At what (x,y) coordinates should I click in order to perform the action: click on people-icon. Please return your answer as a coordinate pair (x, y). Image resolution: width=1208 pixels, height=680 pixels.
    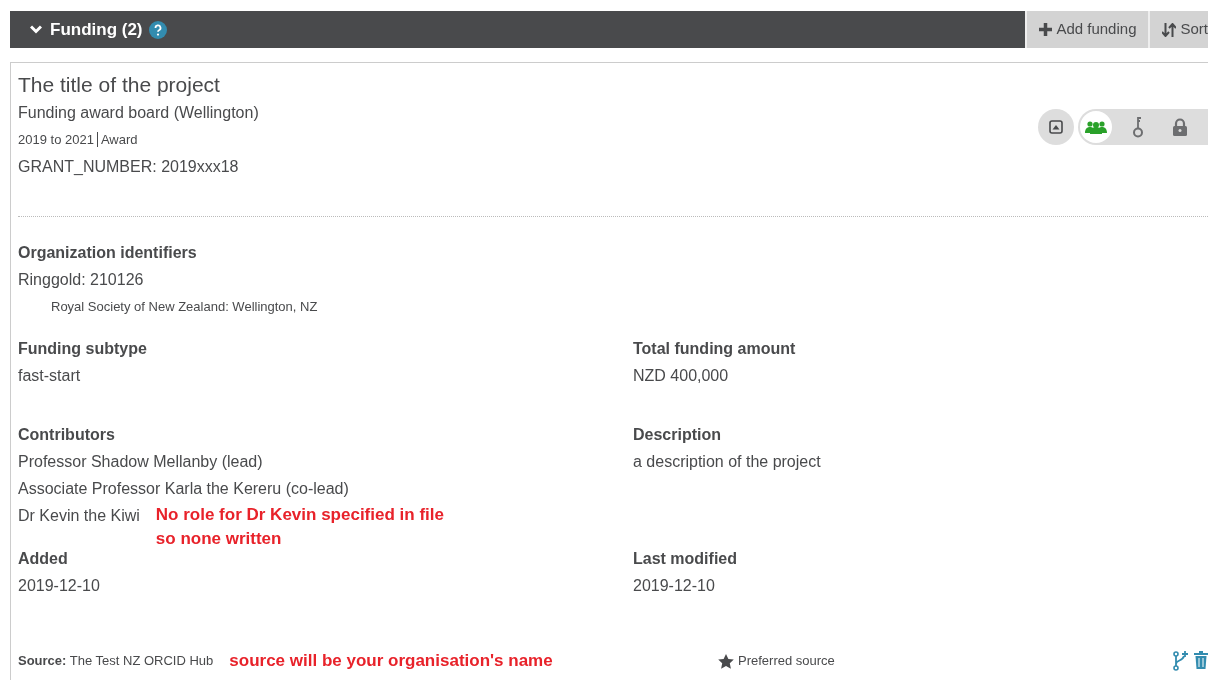
    Looking at the image, I should click on (1096, 126).